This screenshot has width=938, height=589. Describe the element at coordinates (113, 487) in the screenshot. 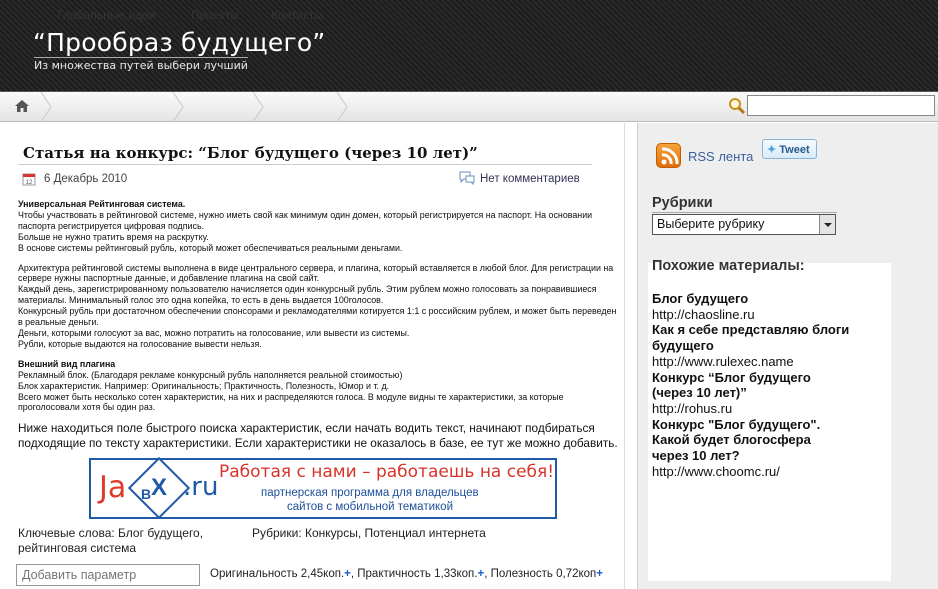

I see `banner-logo-ja: Ja` at that location.